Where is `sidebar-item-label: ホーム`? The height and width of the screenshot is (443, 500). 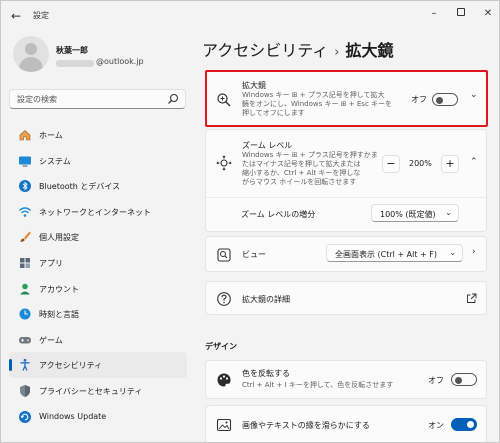
sidebar-item-label: ホーム is located at coordinates (51, 135).